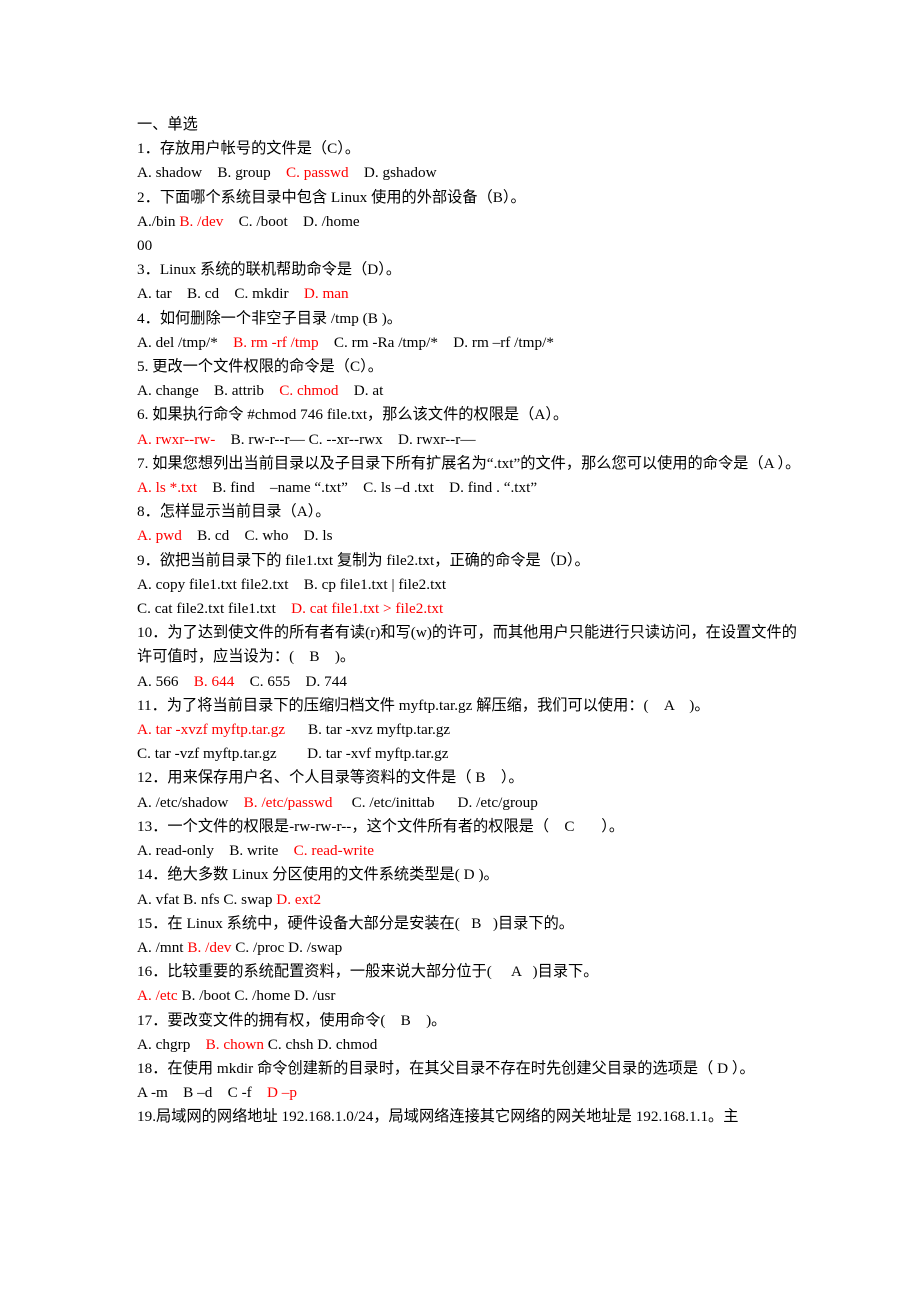 This screenshot has height=1302, width=920. What do you see at coordinates (269, 318) in the screenshot?
I see `text-run: 4．如何删除一个非空子目录 /tmp (B )。` at bounding box center [269, 318].